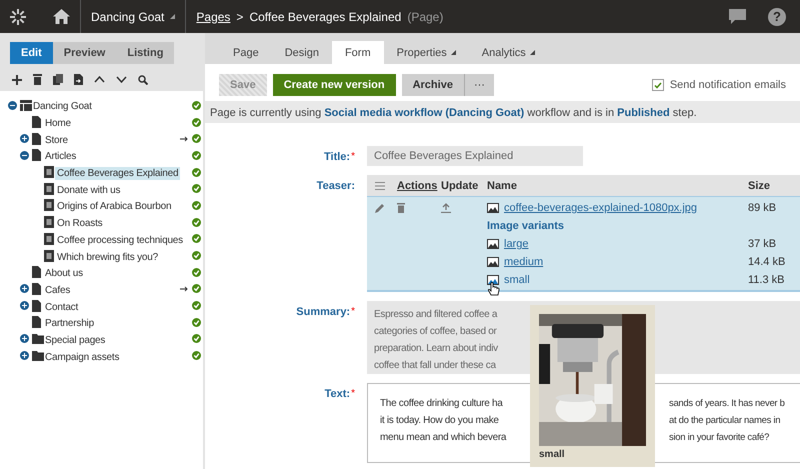 The image size is (800, 469). What do you see at coordinates (26, 105) in the screenshot?
I see `site-icon` at bounding box center [26, 105].